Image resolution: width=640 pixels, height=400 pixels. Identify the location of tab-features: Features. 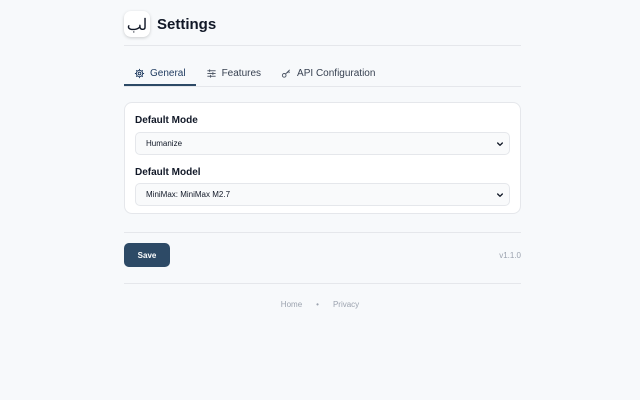
(233, 73).